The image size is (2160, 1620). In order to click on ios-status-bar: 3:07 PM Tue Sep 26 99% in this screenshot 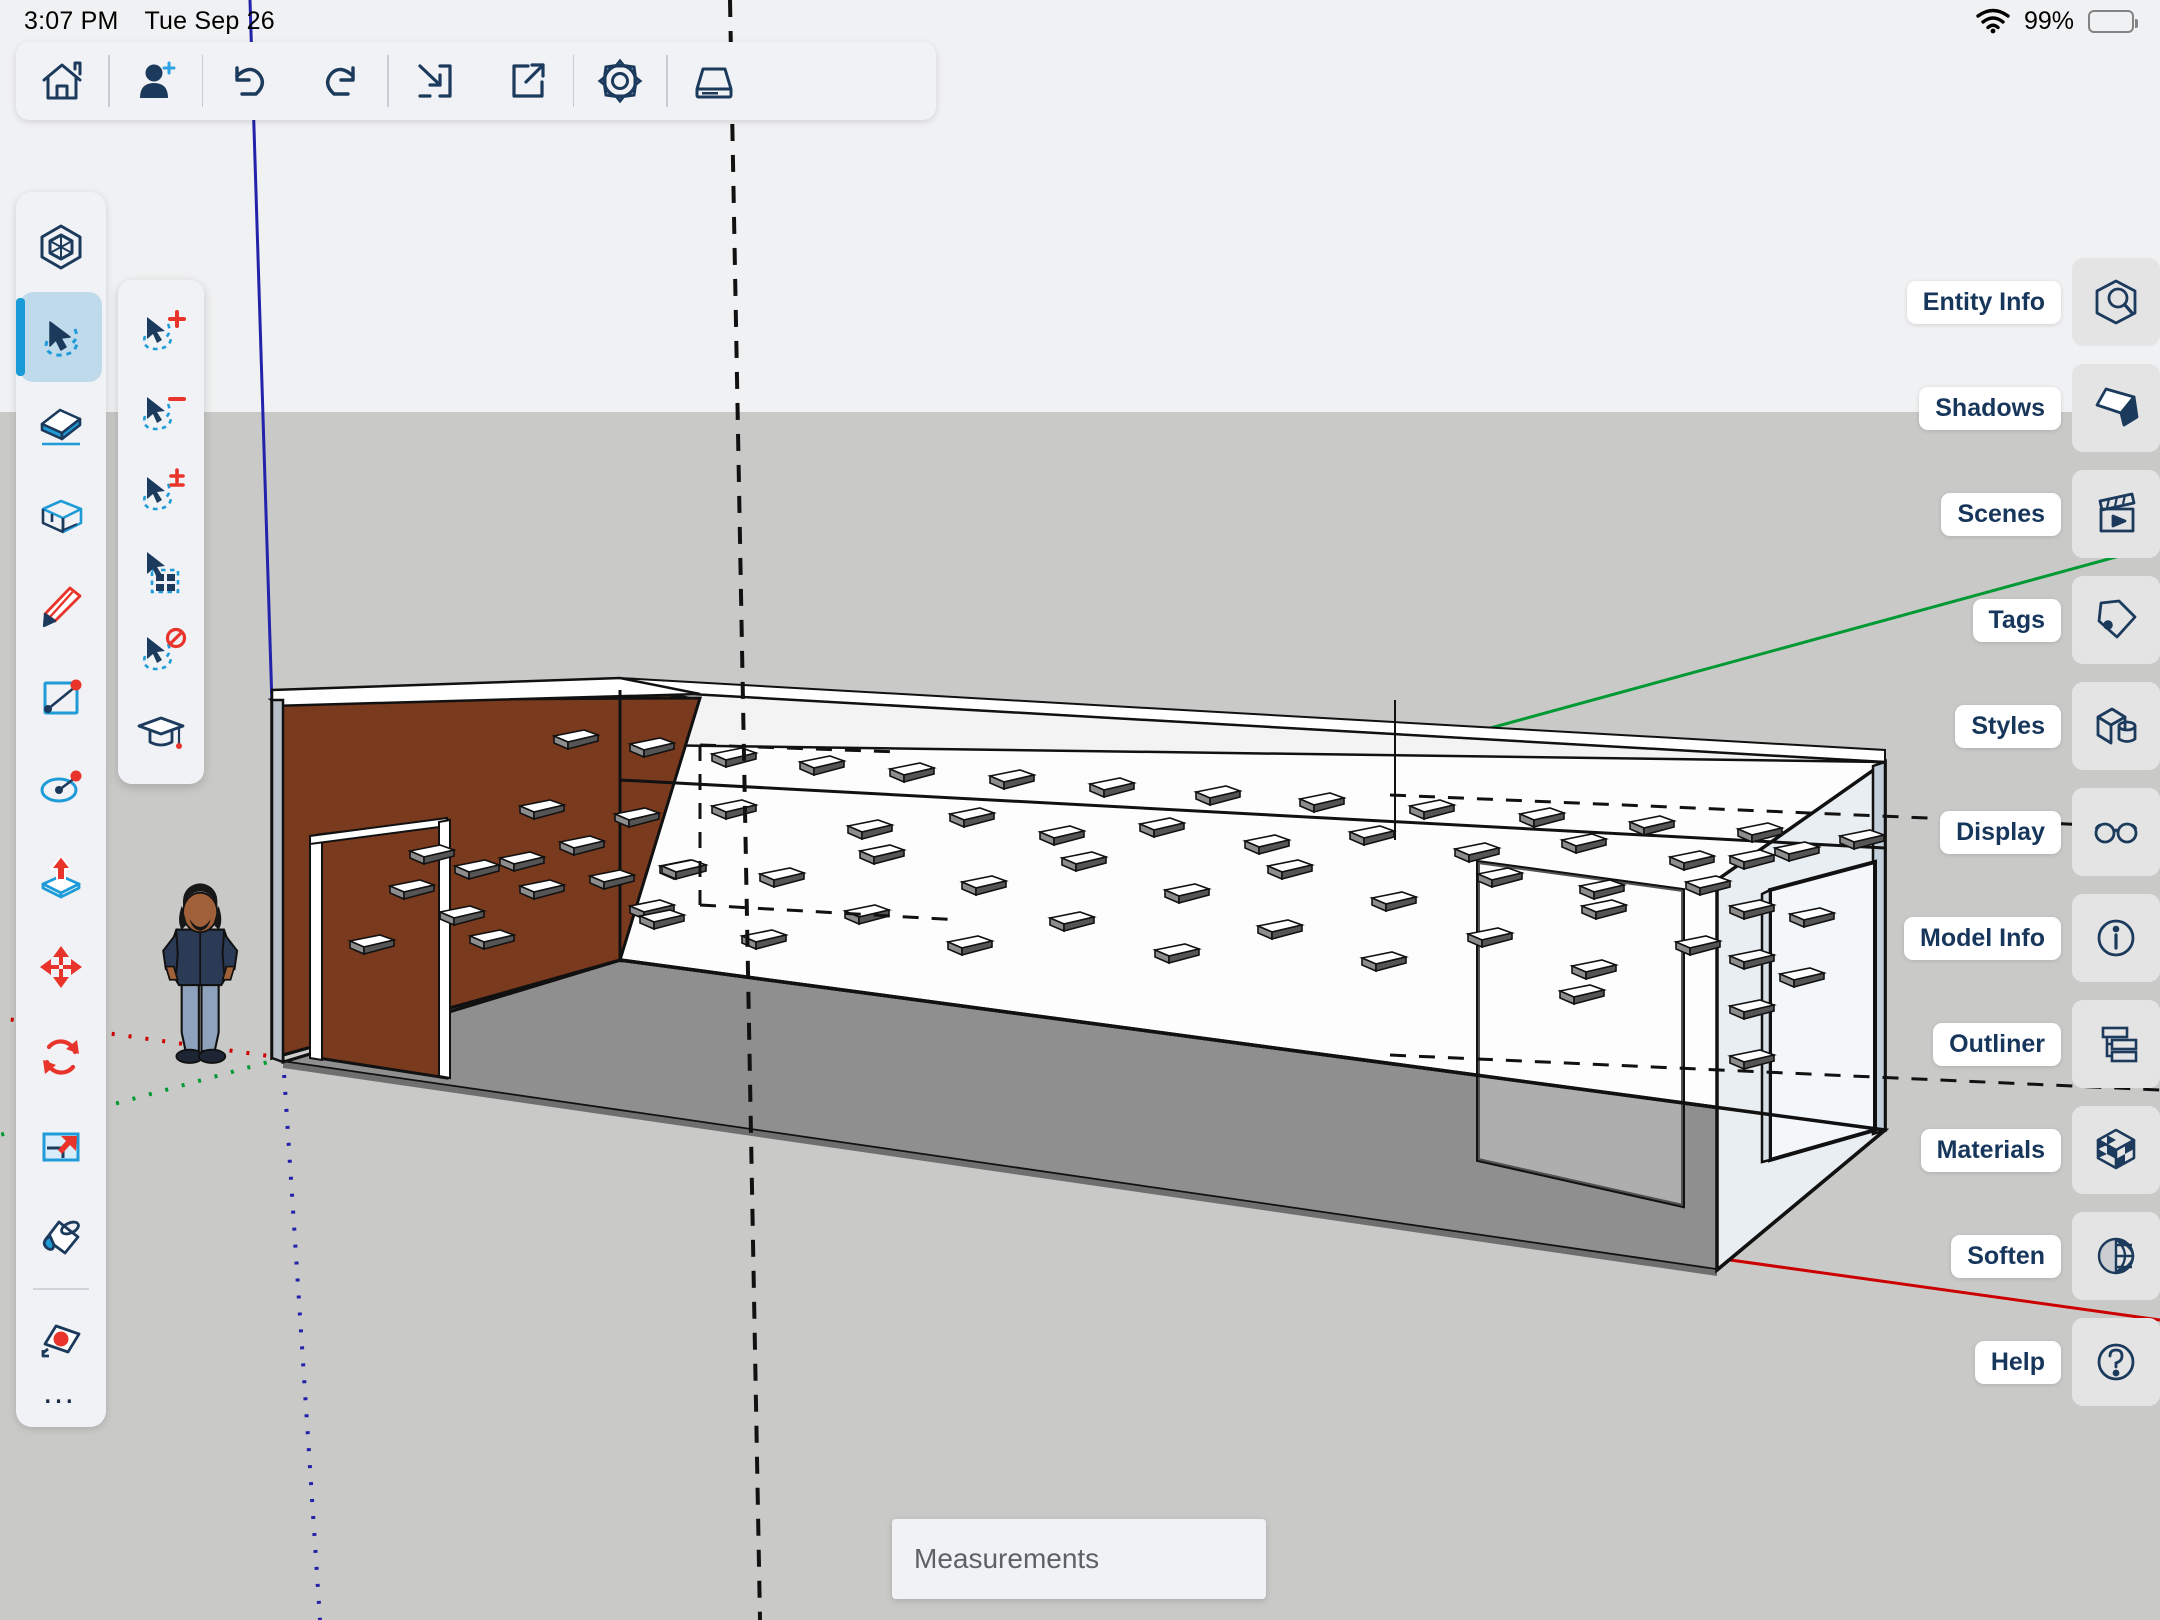, I will do `click(1080, 21)`.